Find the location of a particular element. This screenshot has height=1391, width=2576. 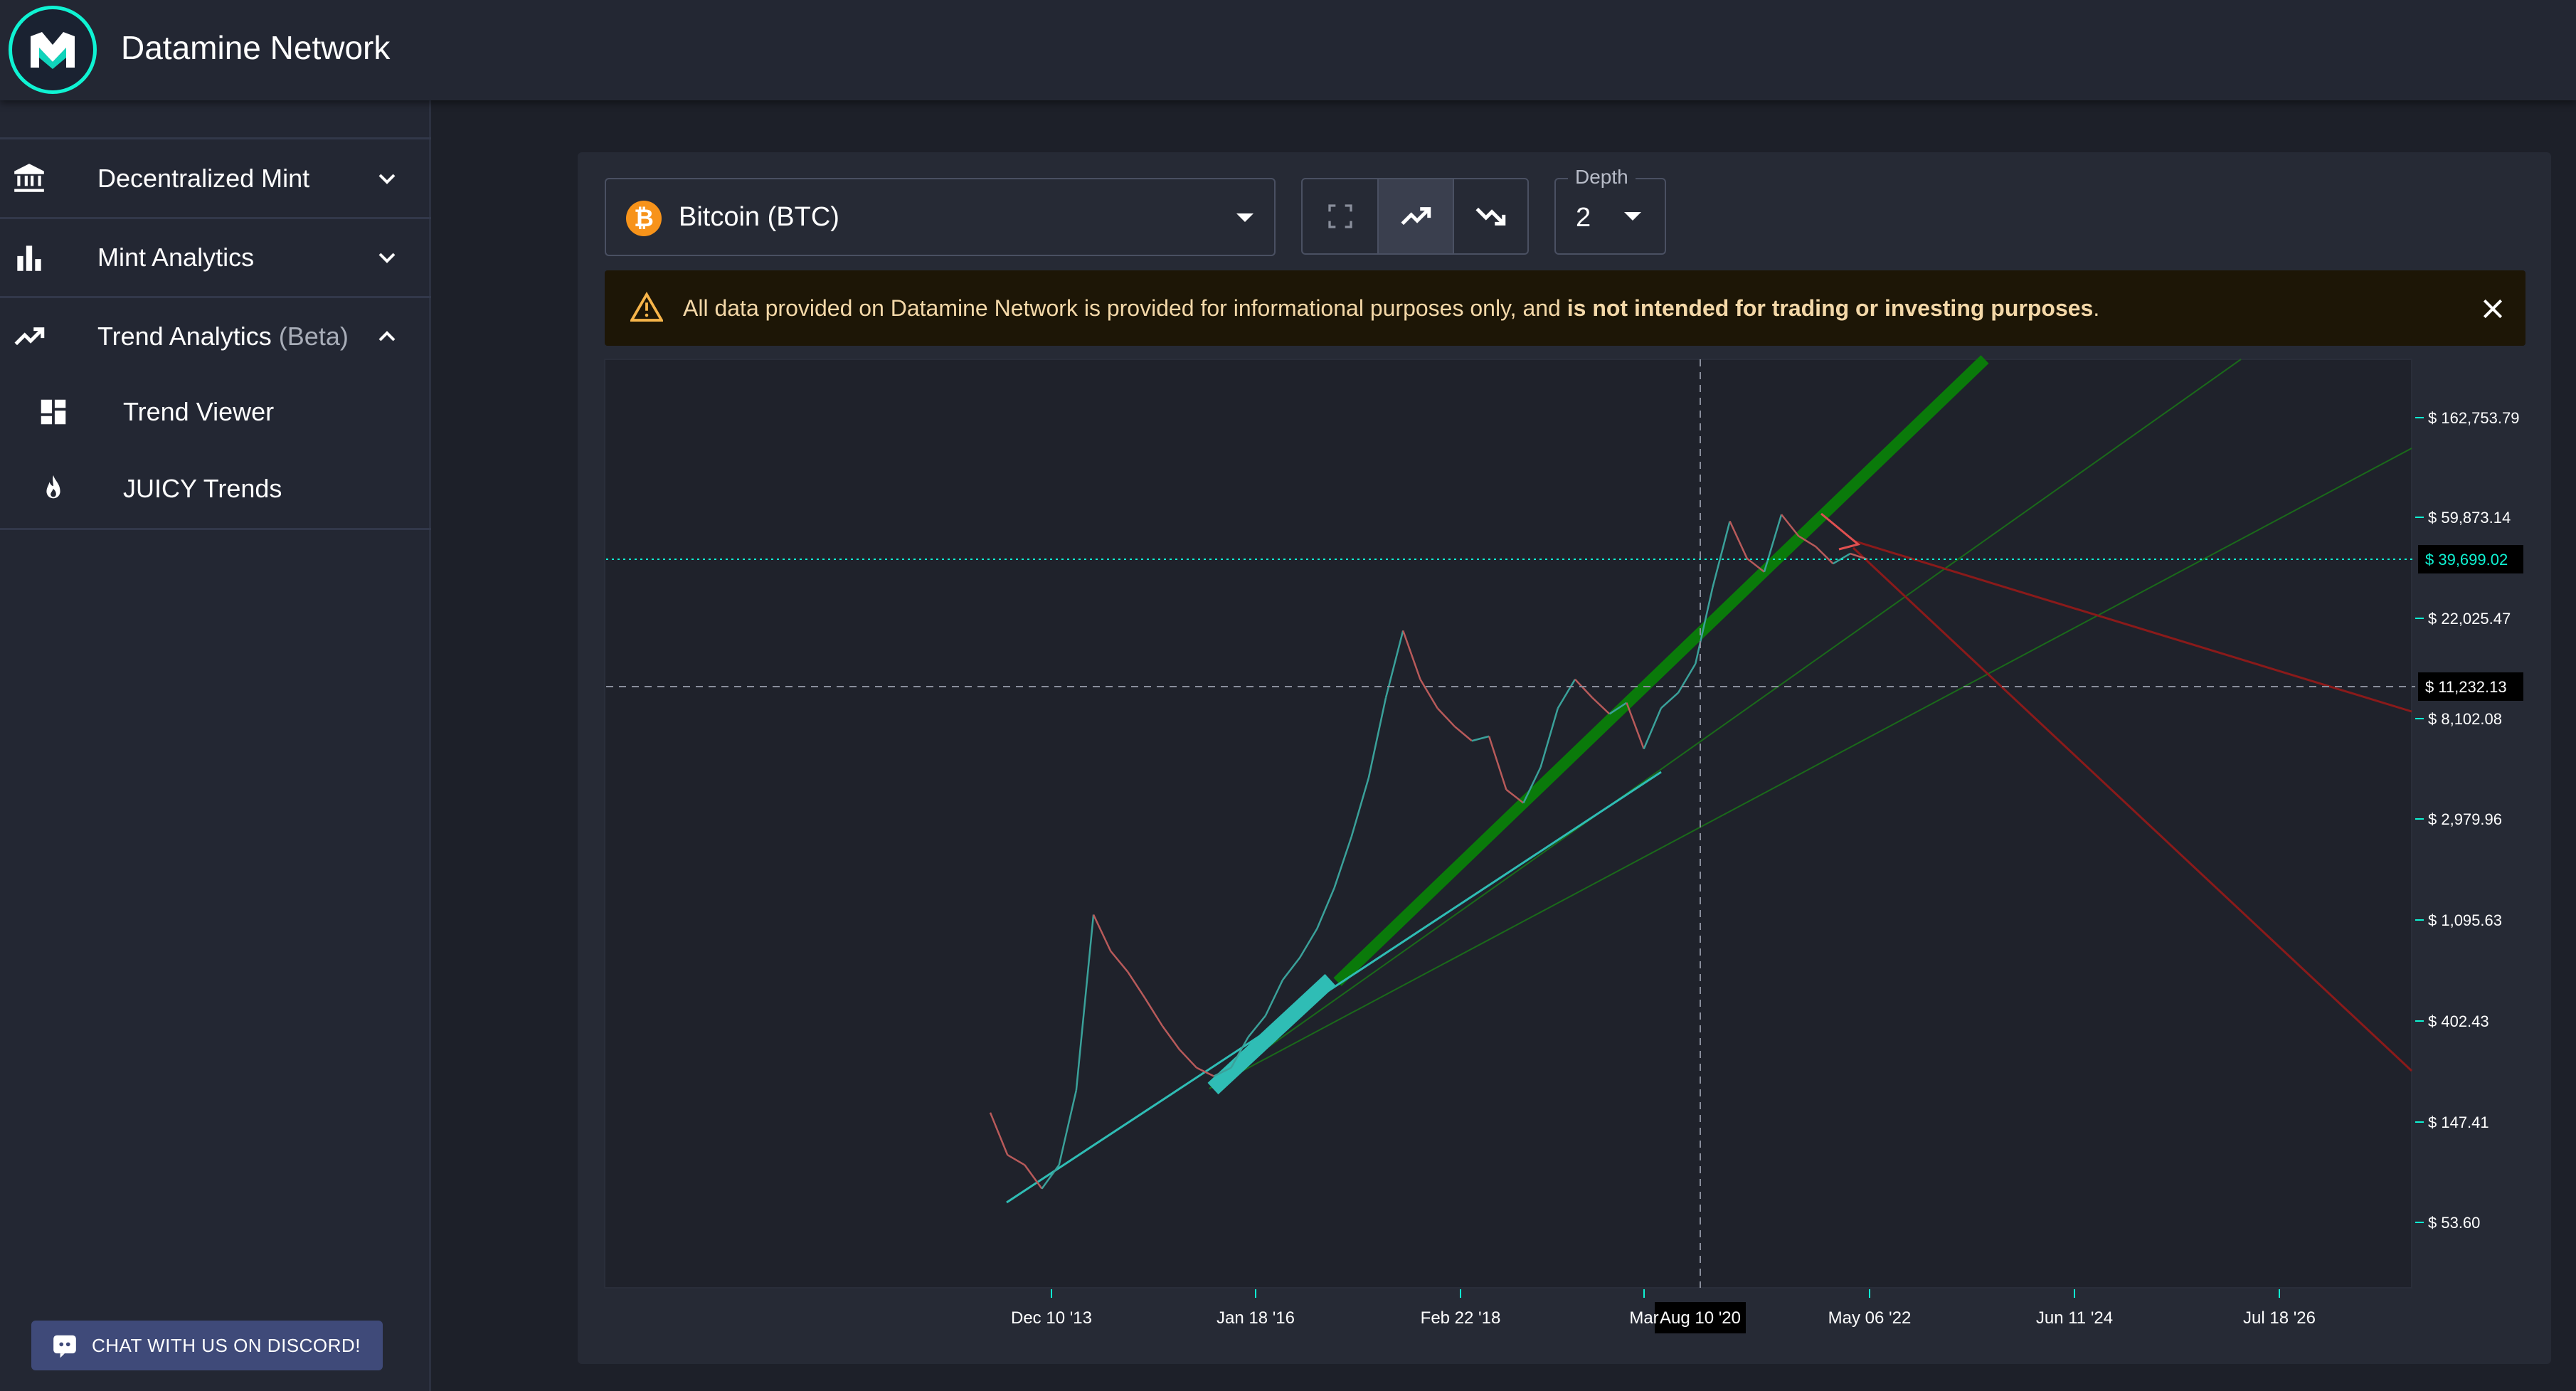

flame-icon is located at coordinates (53, 487).